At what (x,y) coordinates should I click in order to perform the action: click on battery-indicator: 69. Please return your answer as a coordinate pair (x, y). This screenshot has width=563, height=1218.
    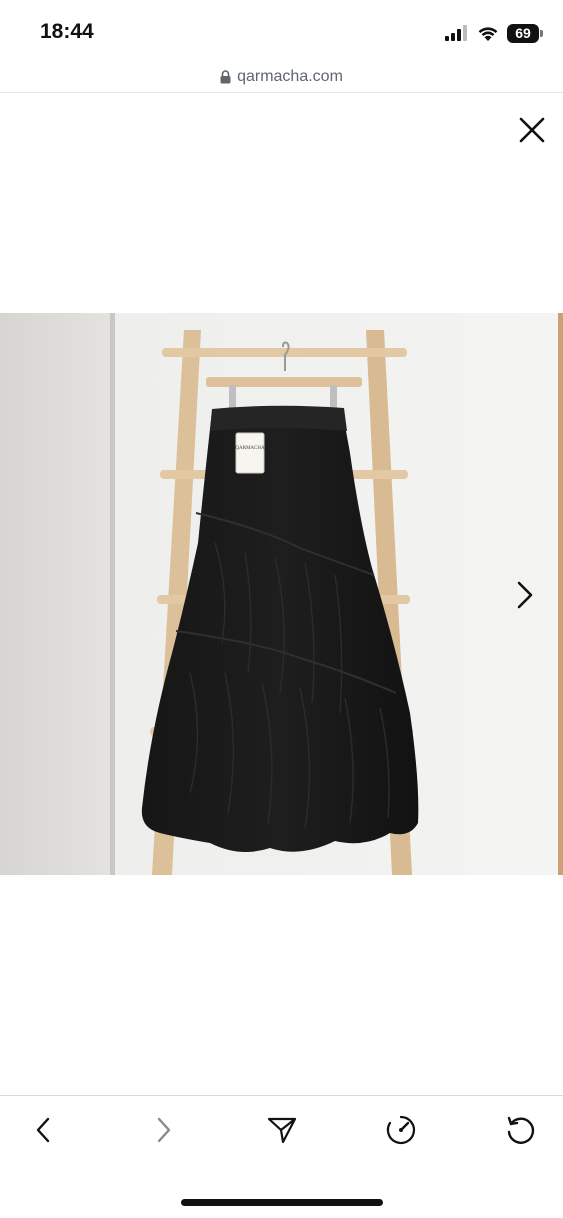
    Looking at the image, I should click on (525, 33).